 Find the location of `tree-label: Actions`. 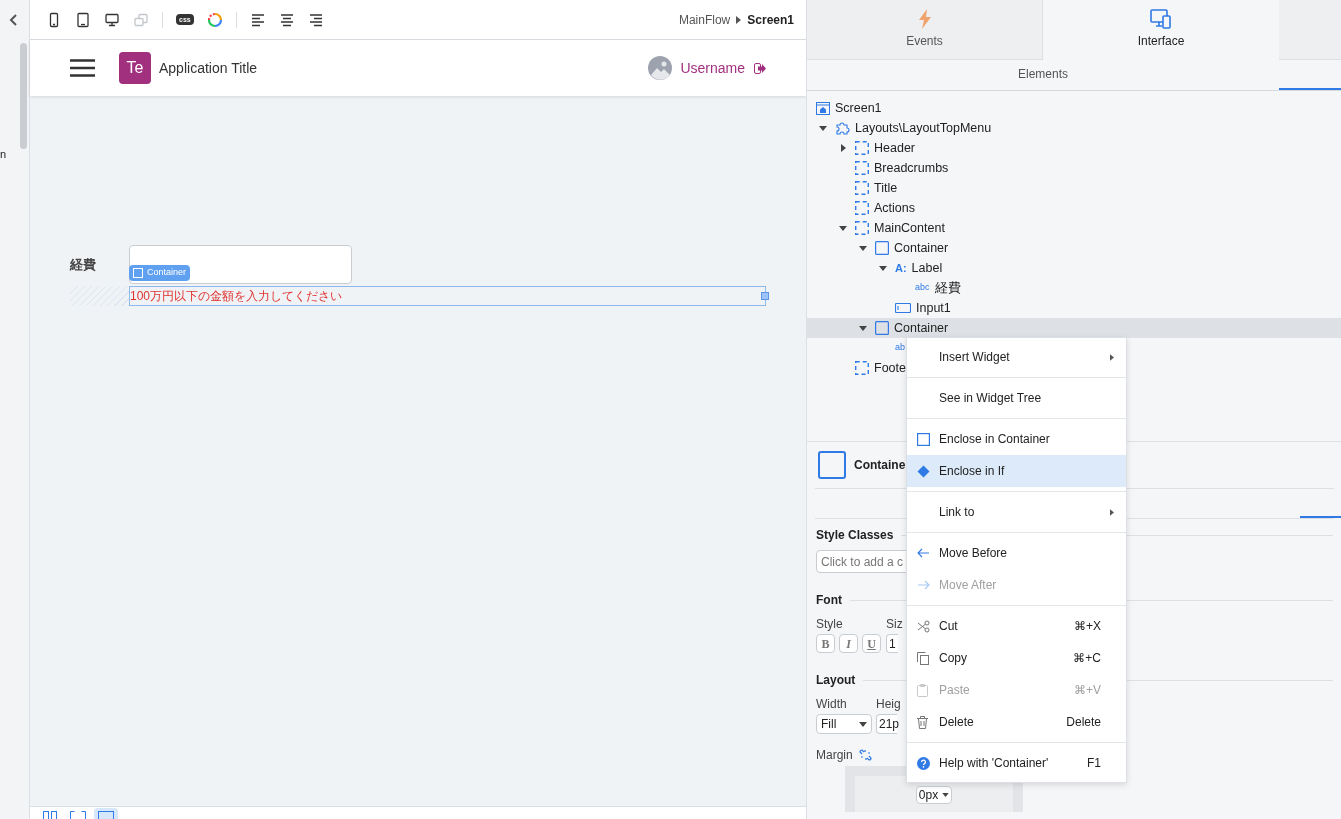

tree-label: Actions is located at coordinates (894, 208).